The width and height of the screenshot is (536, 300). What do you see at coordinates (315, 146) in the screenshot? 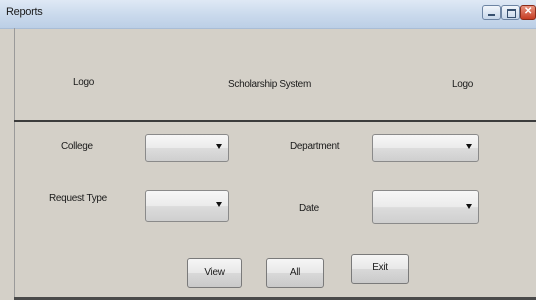
I see `department-label: Department` at bounding box center [315, 146].